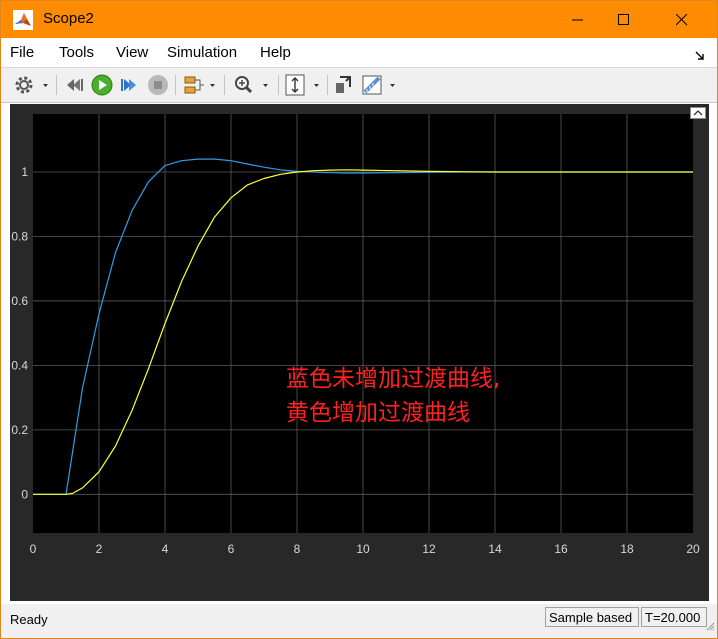 The image size is (718, 639). I want to click on title-bar: Scope2, so click(359, 19).